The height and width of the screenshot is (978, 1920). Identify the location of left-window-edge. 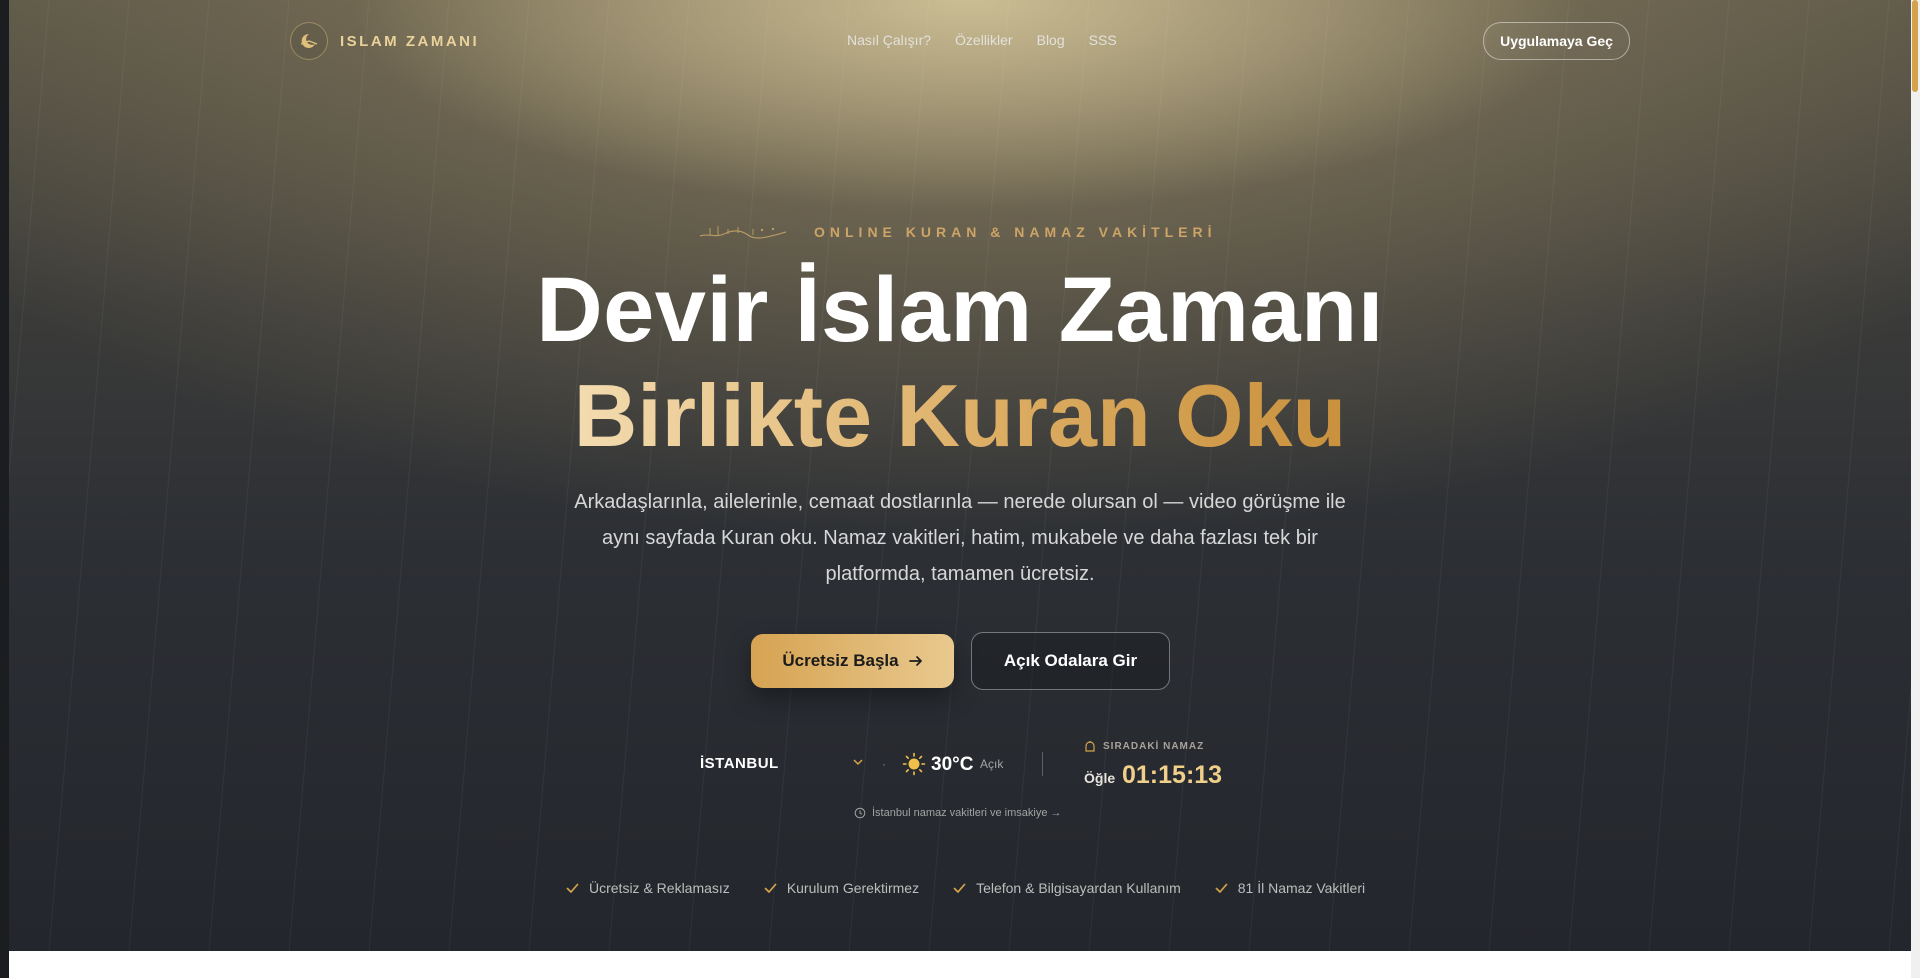
(4, 489).